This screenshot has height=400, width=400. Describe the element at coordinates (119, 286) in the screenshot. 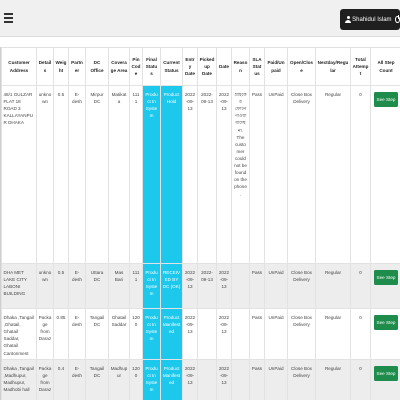

I see `cell-coverage: Mas Bari` at that location.